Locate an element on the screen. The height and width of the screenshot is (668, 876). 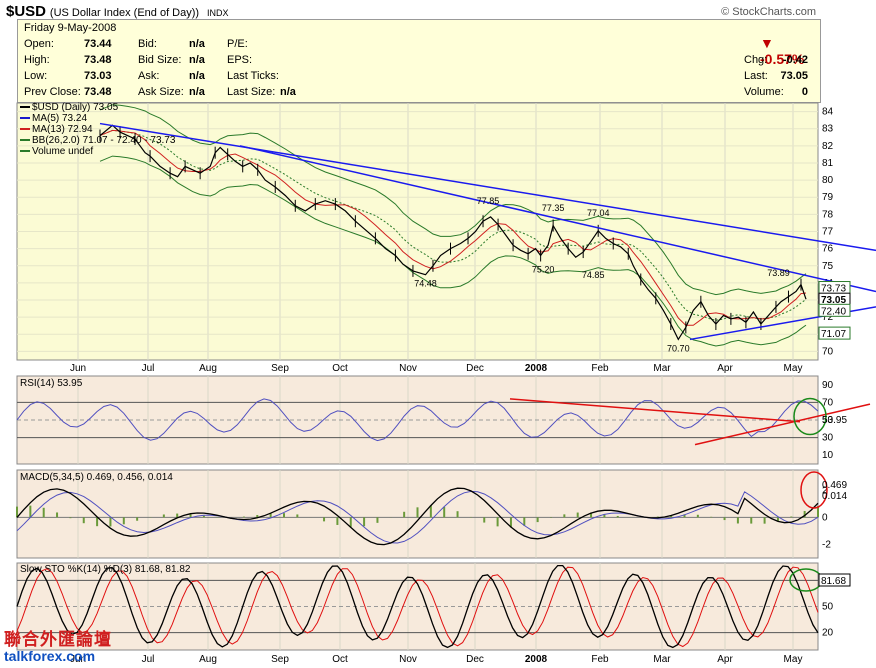
macd-tag-2: 0.014 is located at coordinates (834, 496).